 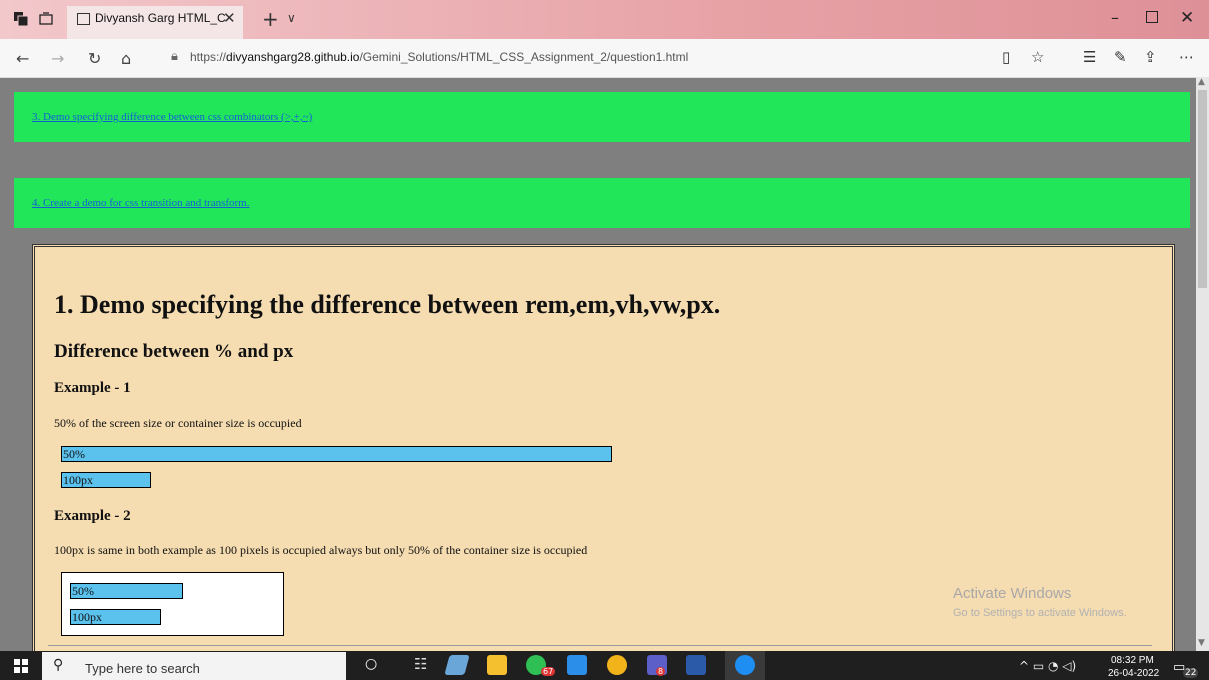 I want to click on favorite-star-icon: ☆, so click(x=1037, y=57).